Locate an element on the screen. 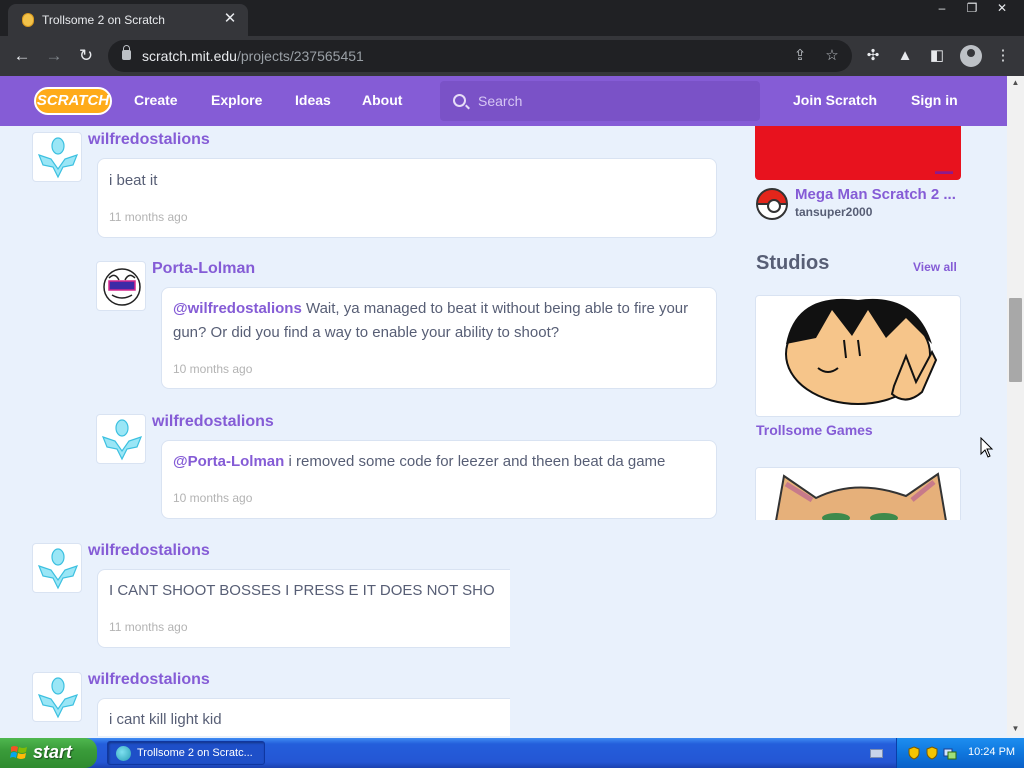  window-controls: – ❐ ✕ is located at coordinates (972, 9).